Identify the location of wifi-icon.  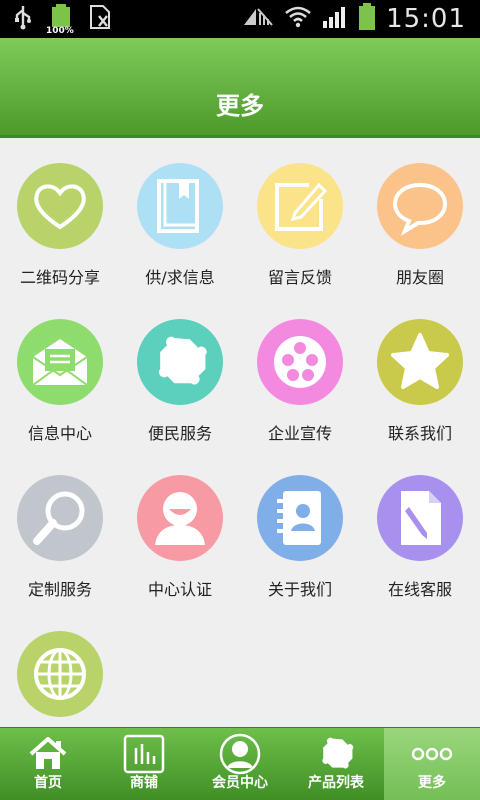
(298, 19).